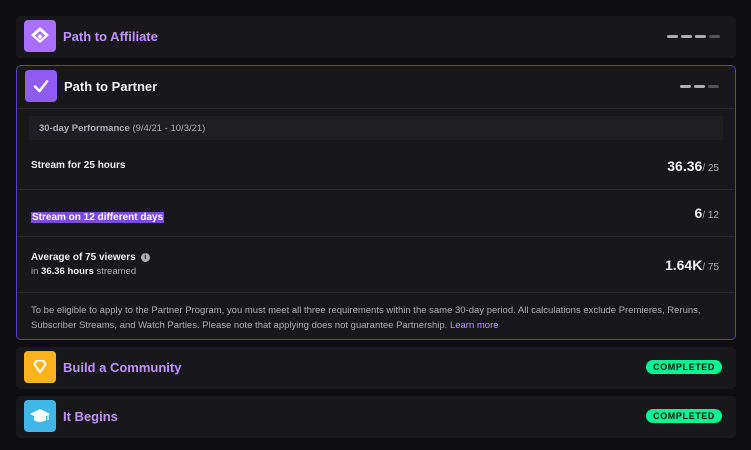 The width and height of the screenshot is (751, 450). What do you see at coordinates (90, 257) in the screenshot?
I see `metric-label-viewers: Average of 75 viewers i` at bounding box center [90, 257].